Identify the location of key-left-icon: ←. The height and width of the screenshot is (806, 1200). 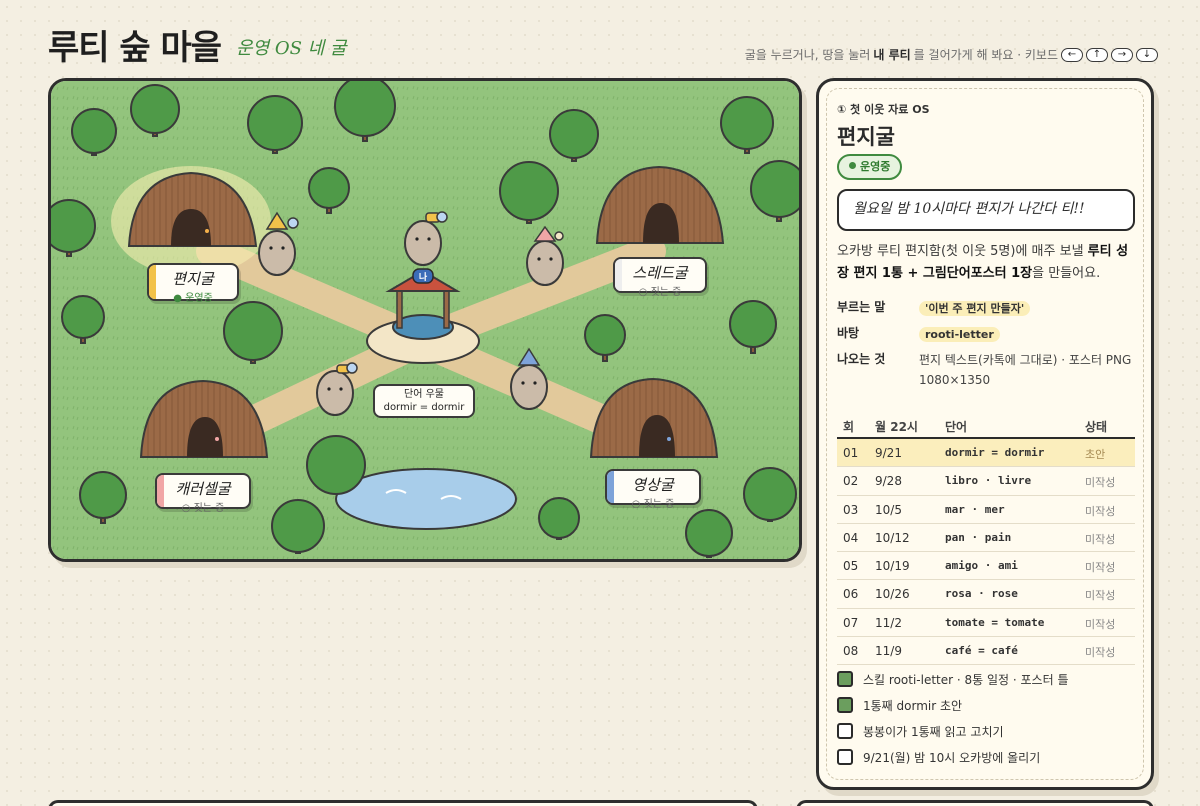
(1072, 54).